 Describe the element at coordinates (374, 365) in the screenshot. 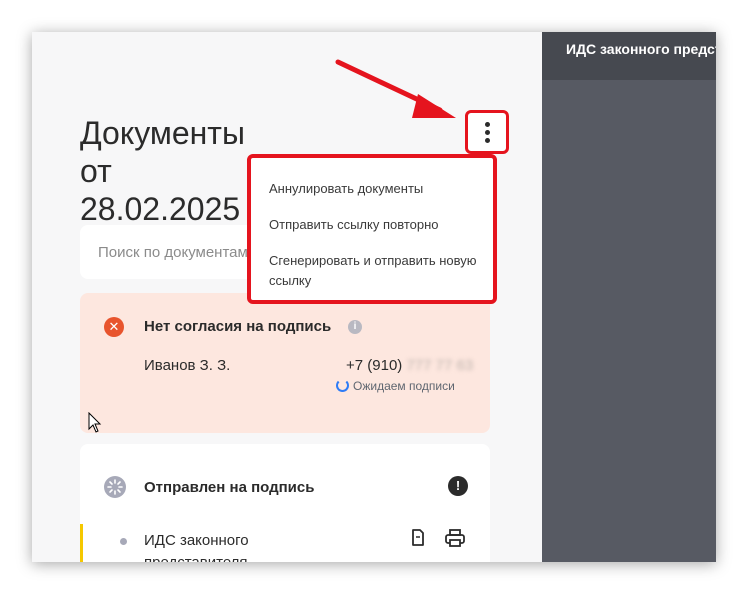

I see `phone-prefix: +7 (910)` at that location.